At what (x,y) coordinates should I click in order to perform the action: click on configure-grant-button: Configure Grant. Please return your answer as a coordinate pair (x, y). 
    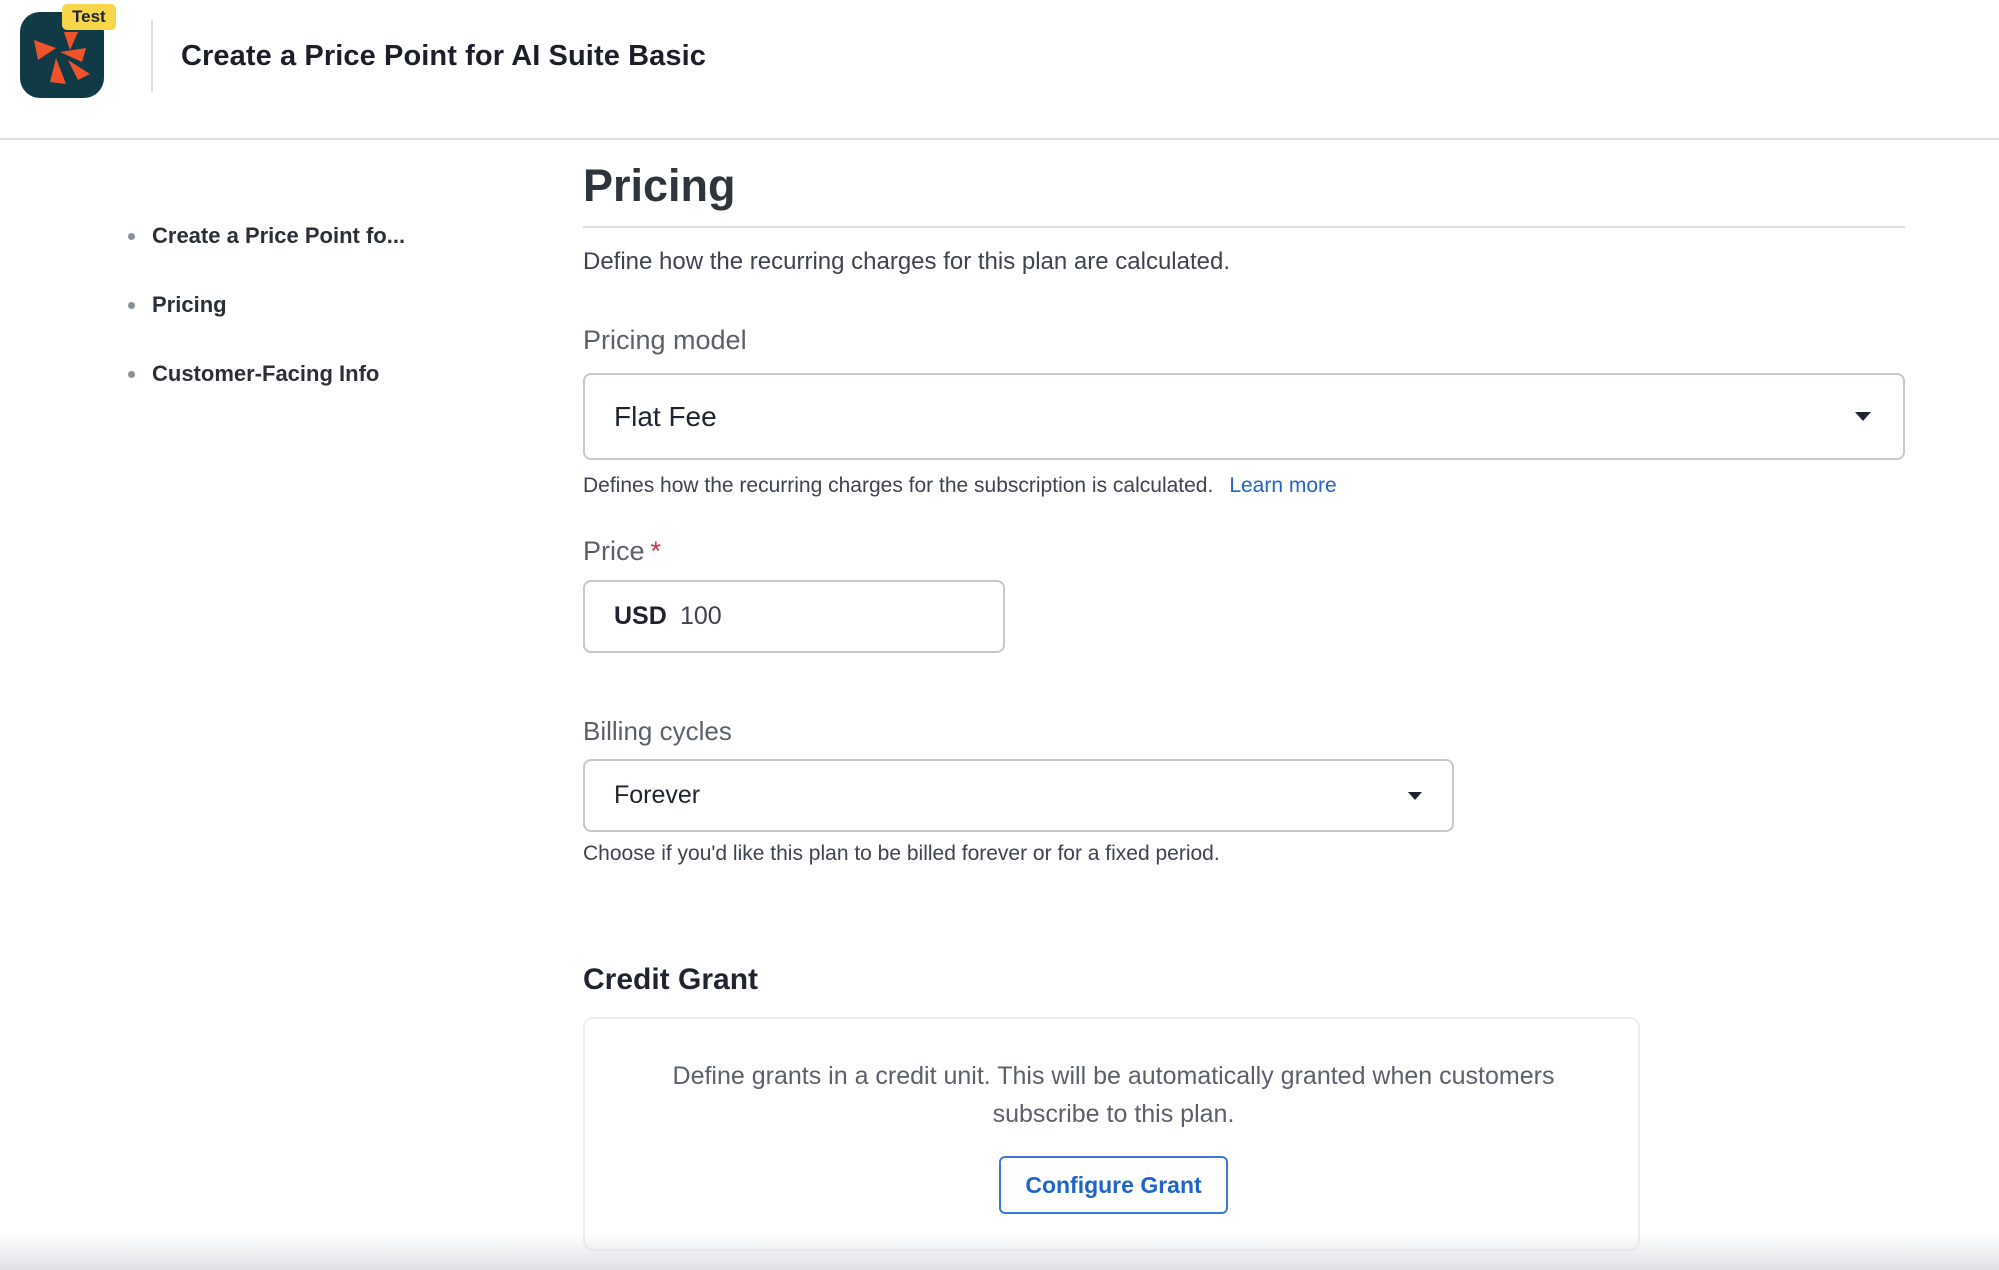
    Looking at the image, I should click on (1113, 1185).